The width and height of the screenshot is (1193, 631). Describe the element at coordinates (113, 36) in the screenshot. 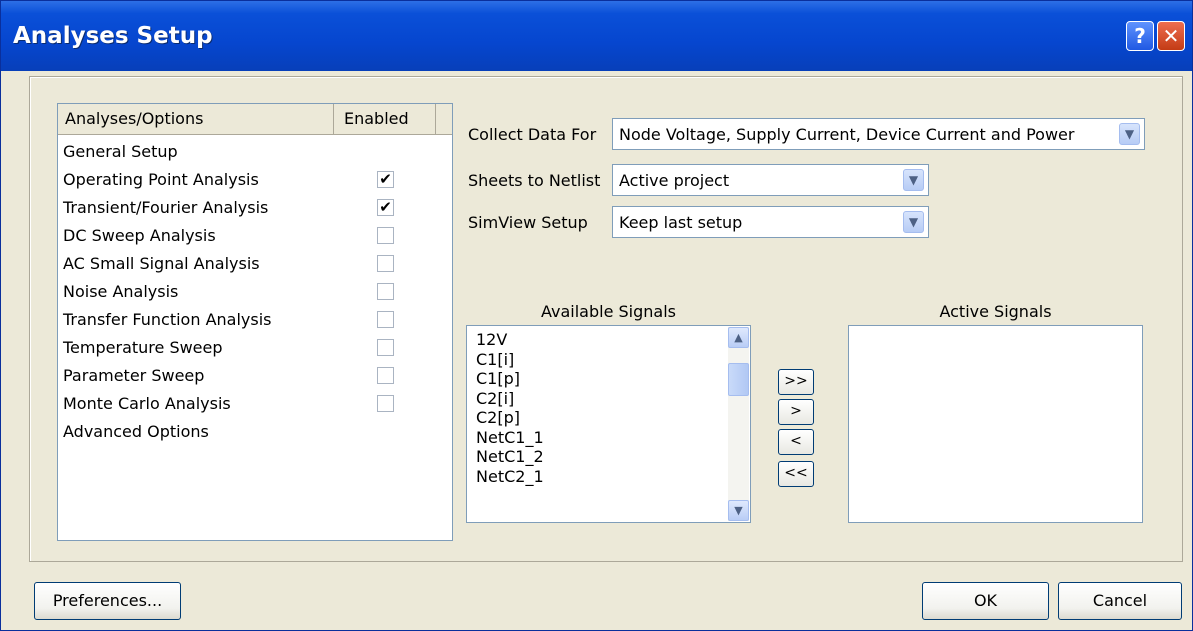

I see `dialog-title: Analyses Setup` at that location.